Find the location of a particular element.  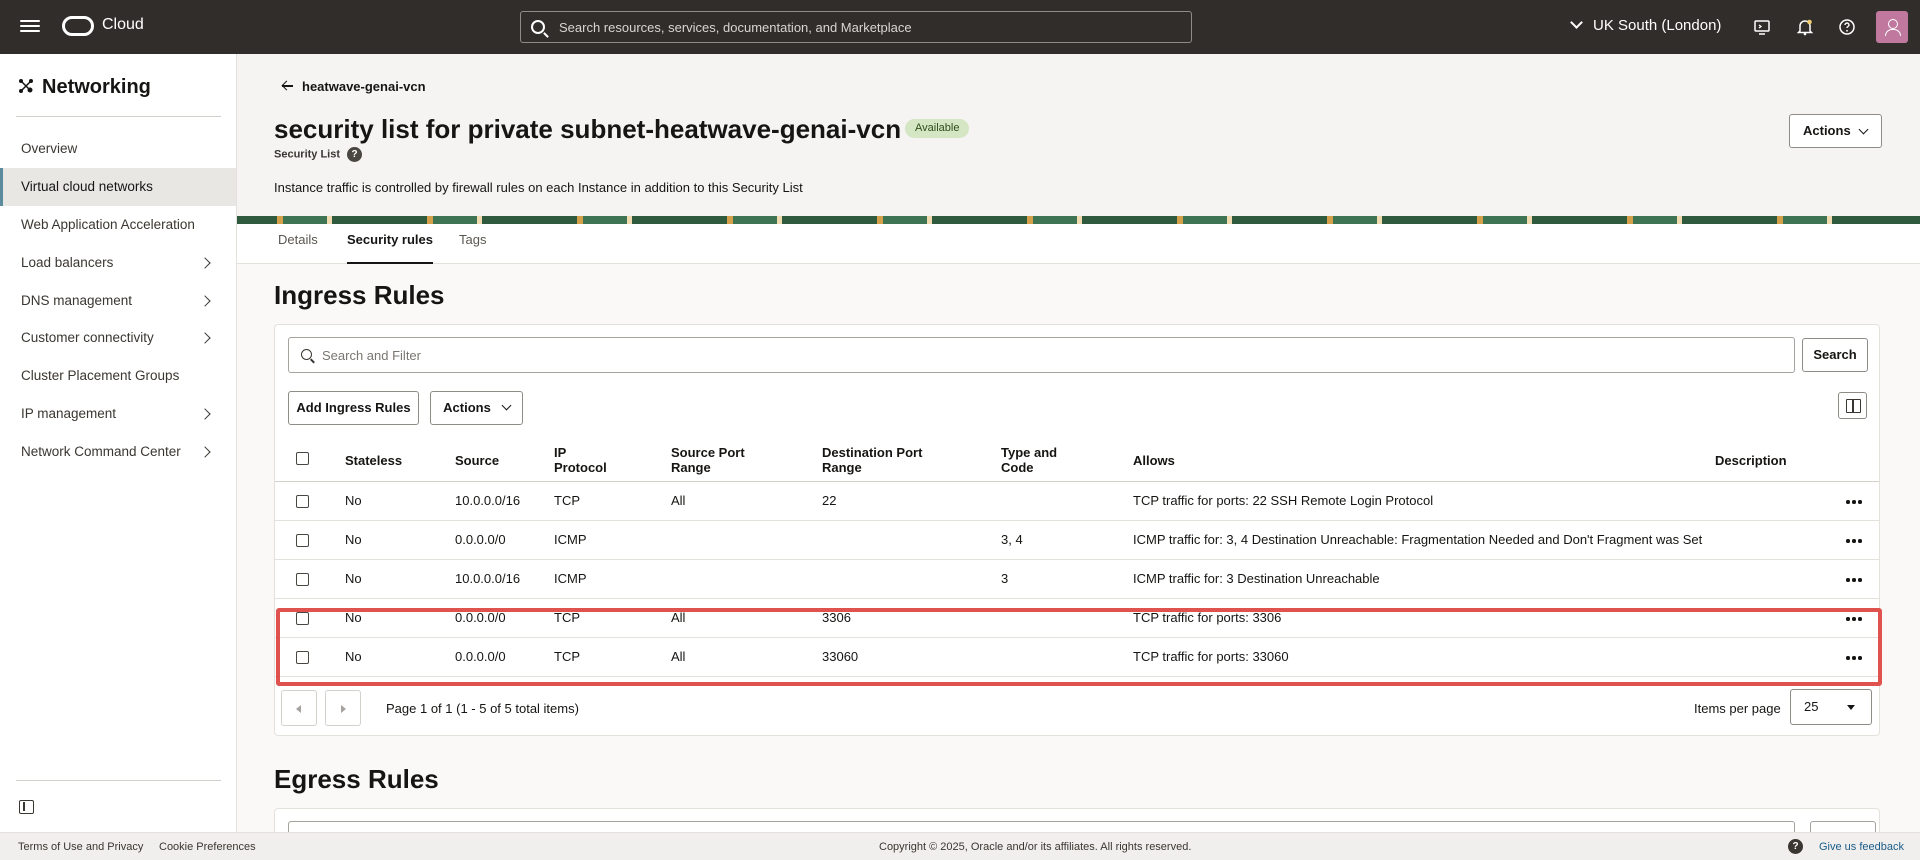

column-header-type-and-code: Type and Code is located at coordinates (1031, 460).